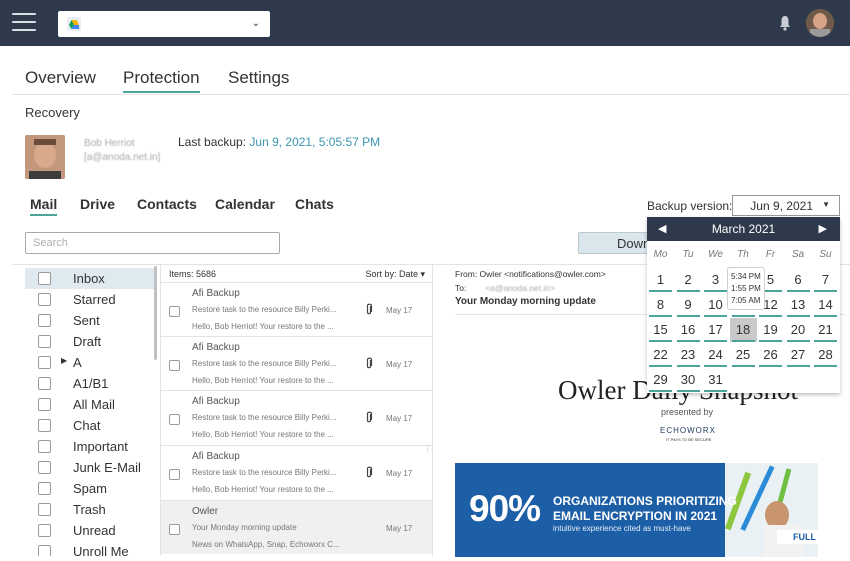 The height and width of the screenshot is (561, 850). Describe the element at coordinates (90, 362) in the screenshot. I see `folder-a: ▶ A` at that location.